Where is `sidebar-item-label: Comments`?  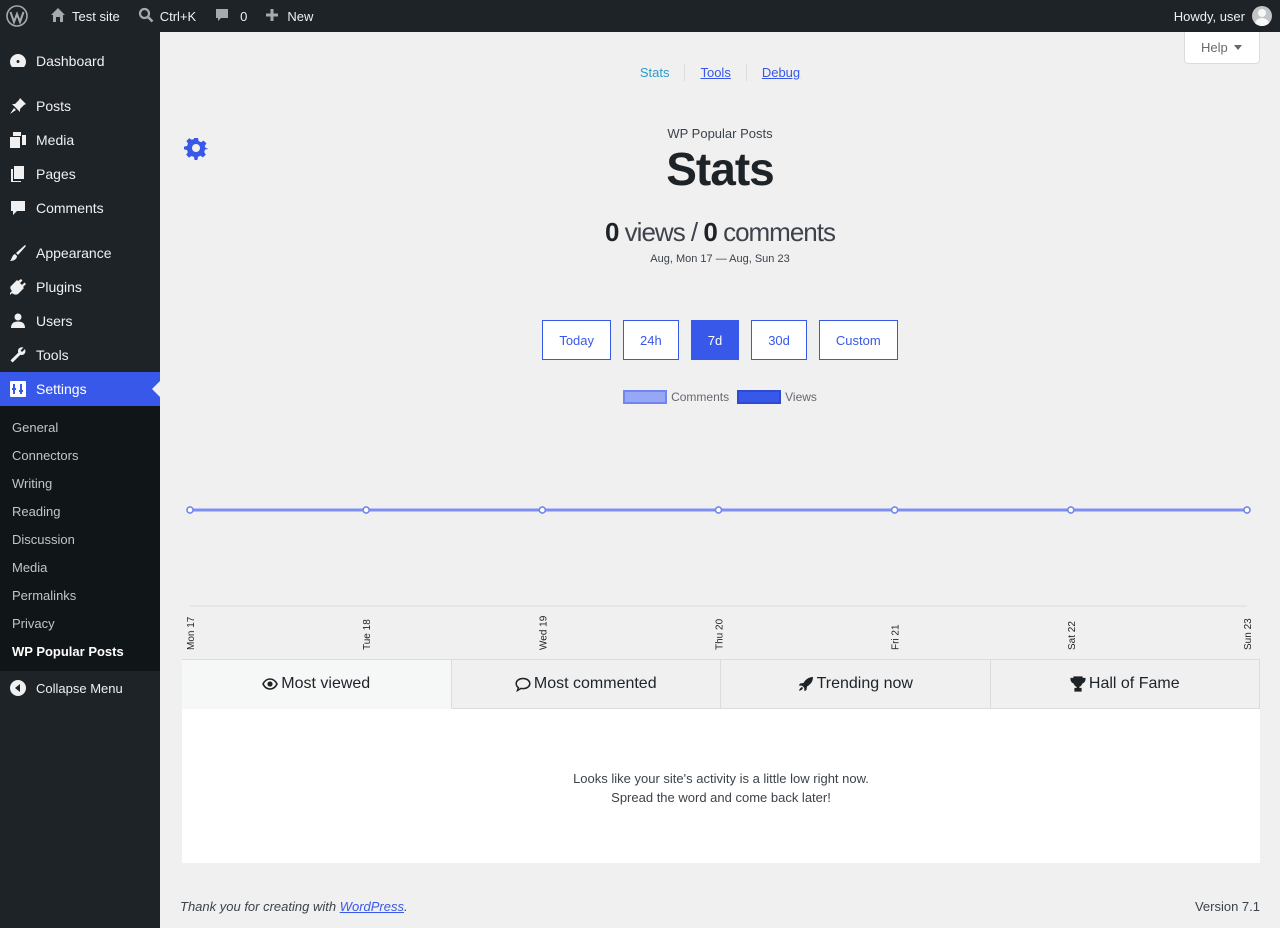
sidebar-item-label: Comments is located at coordinates (70, 208).